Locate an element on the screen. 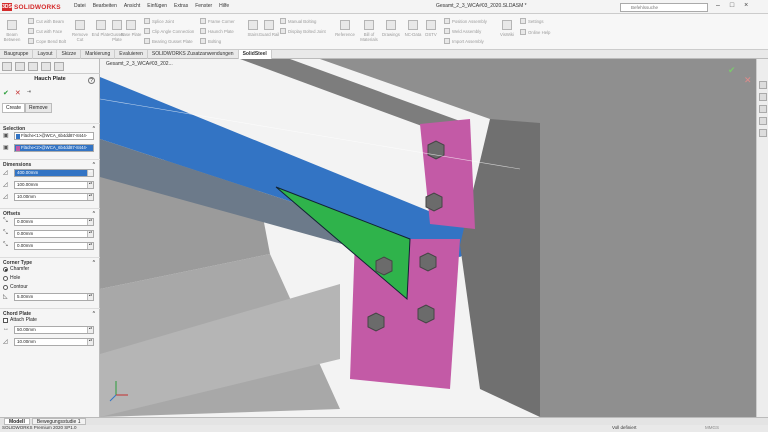 Image resolution: width=768 pixels, height=432 pixels. radio-chamfer: Chamfer is located at coordinates (16, 269).